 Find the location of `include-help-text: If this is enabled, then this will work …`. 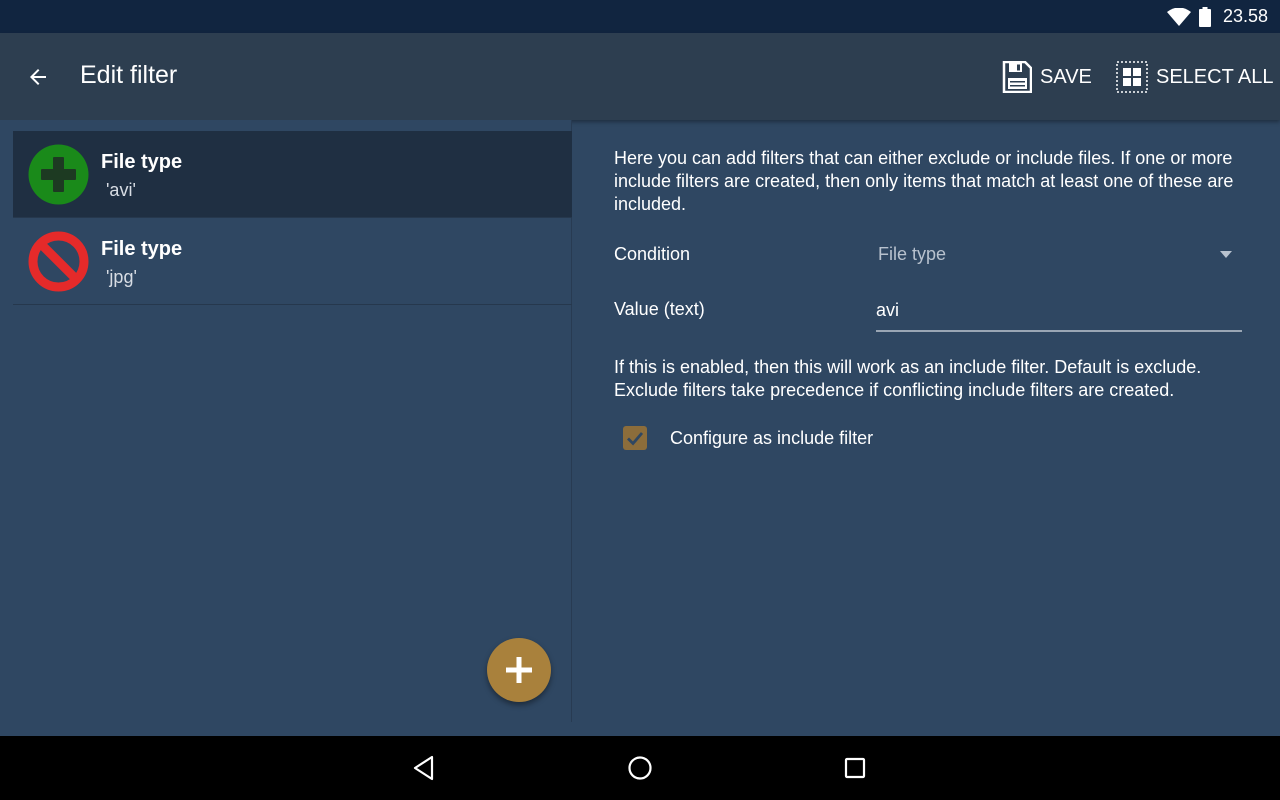

include-help-text: If this is enabled, then this will work … is located at coordinates (908, 378).